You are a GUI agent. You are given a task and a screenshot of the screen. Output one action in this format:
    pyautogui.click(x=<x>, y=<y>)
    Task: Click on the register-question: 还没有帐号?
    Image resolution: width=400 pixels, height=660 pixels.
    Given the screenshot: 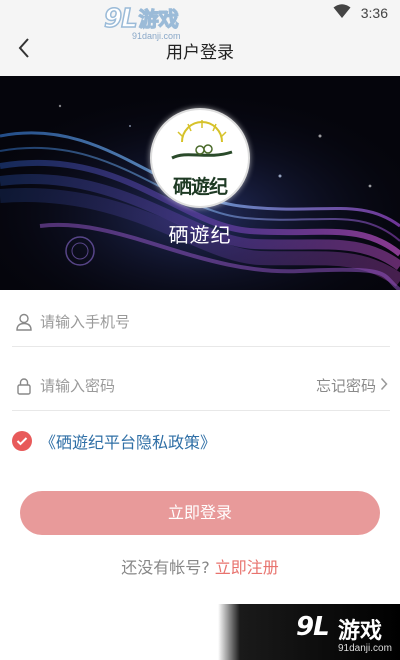 What is the action you would take?
    pyautogui.click(x=165, y=567)
    